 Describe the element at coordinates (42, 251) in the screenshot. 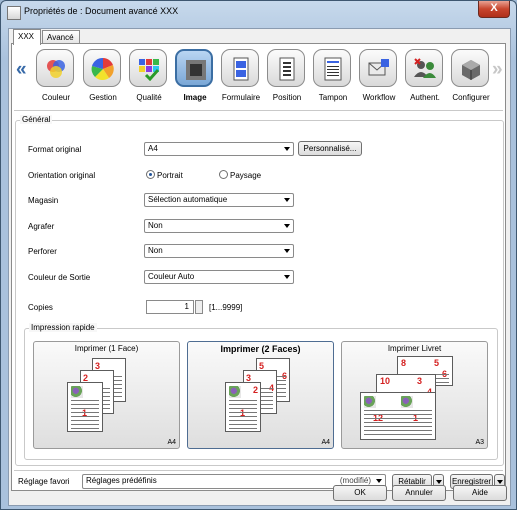

I see `perforer-label: Perforer` at that location.